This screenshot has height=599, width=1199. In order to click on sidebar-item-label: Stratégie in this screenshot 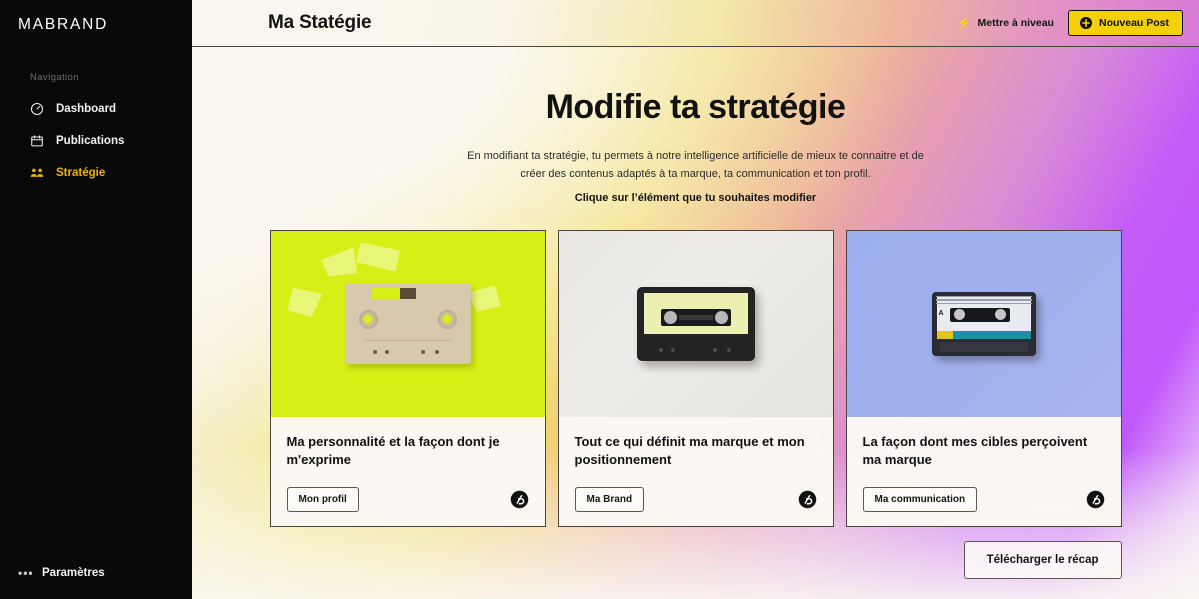, I will do `click(81, 173)`.